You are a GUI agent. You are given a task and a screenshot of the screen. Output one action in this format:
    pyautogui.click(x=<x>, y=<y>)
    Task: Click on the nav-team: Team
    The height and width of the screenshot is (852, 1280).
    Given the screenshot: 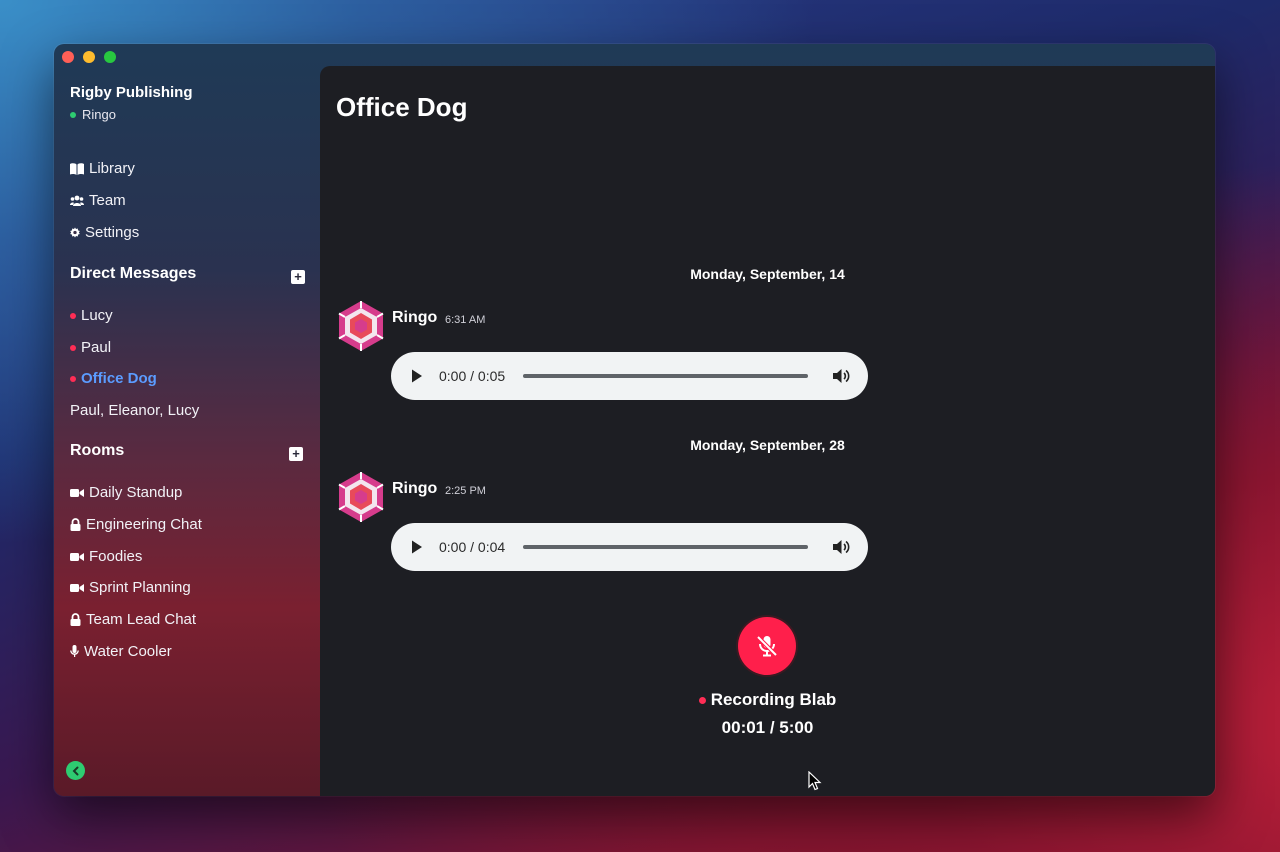 What is the action you would take?
    pyautogui.click(x=98, y=200)
    